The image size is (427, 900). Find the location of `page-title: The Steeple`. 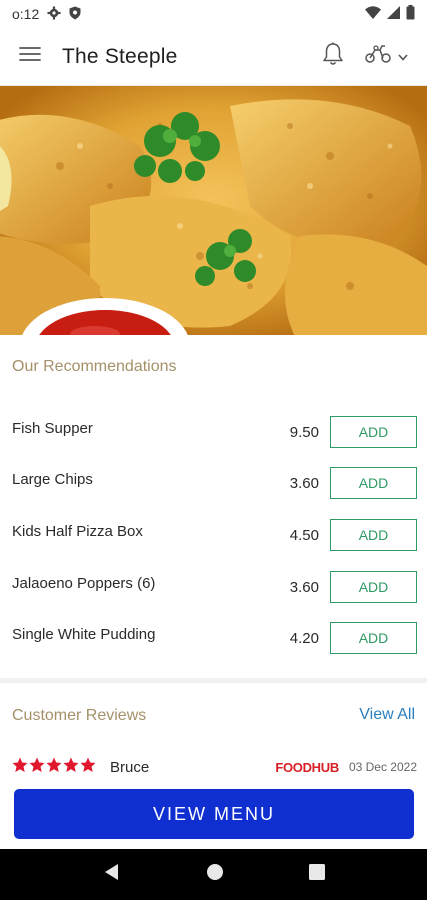

page-title: The Steeple is located at coordinates (120, 56).